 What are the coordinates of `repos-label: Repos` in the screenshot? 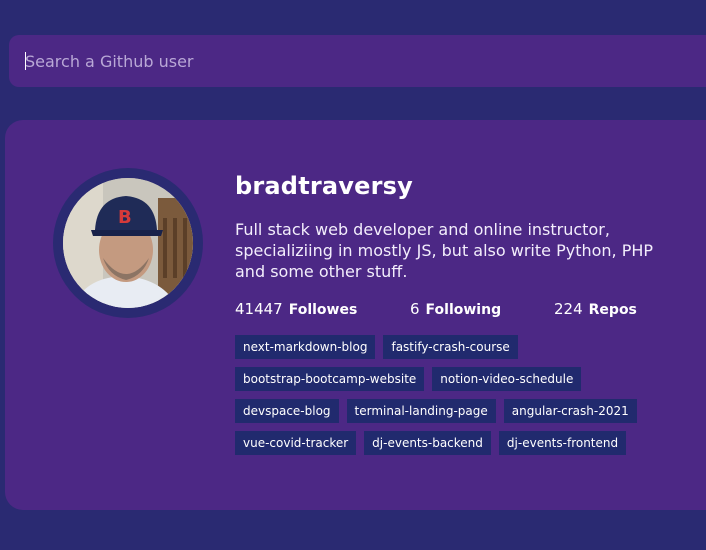 It's located at (612, 310).